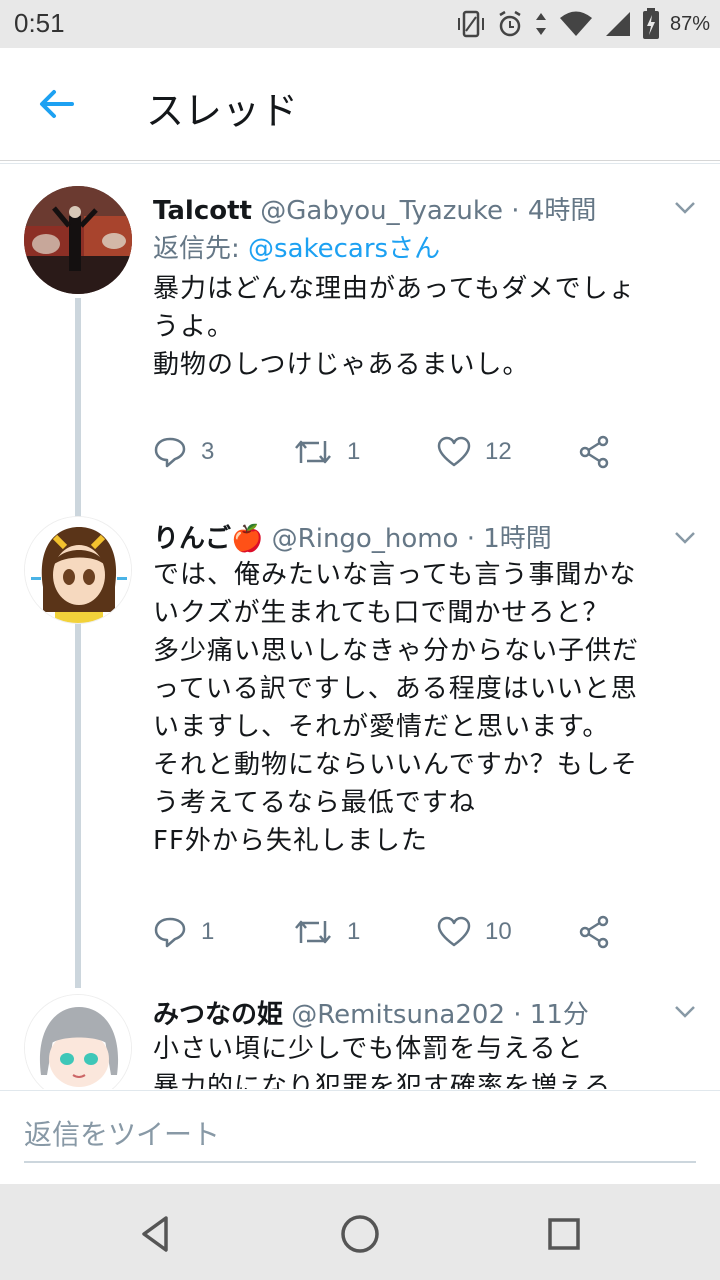 The width and height of the screenshot is (720, 1280). I want to click on nav-back-button, so click(156, 1234).